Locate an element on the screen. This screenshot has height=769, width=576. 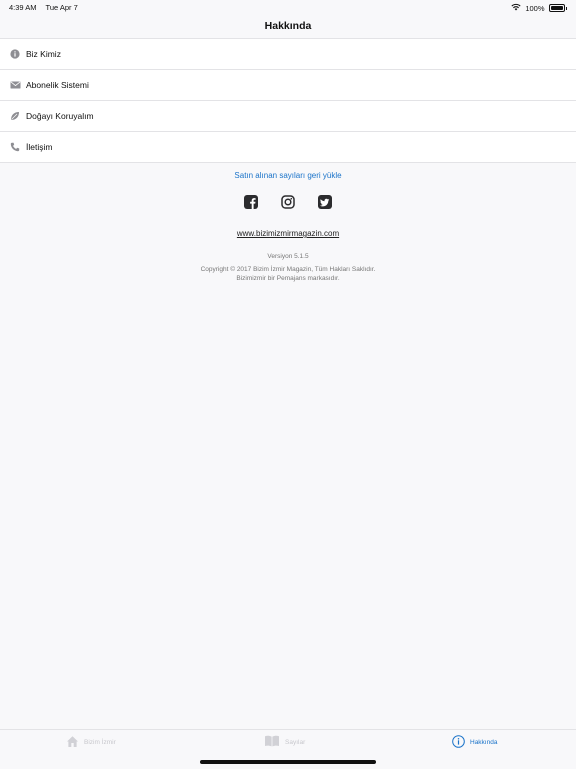
battery-icon is located at coordinates (556, 8).